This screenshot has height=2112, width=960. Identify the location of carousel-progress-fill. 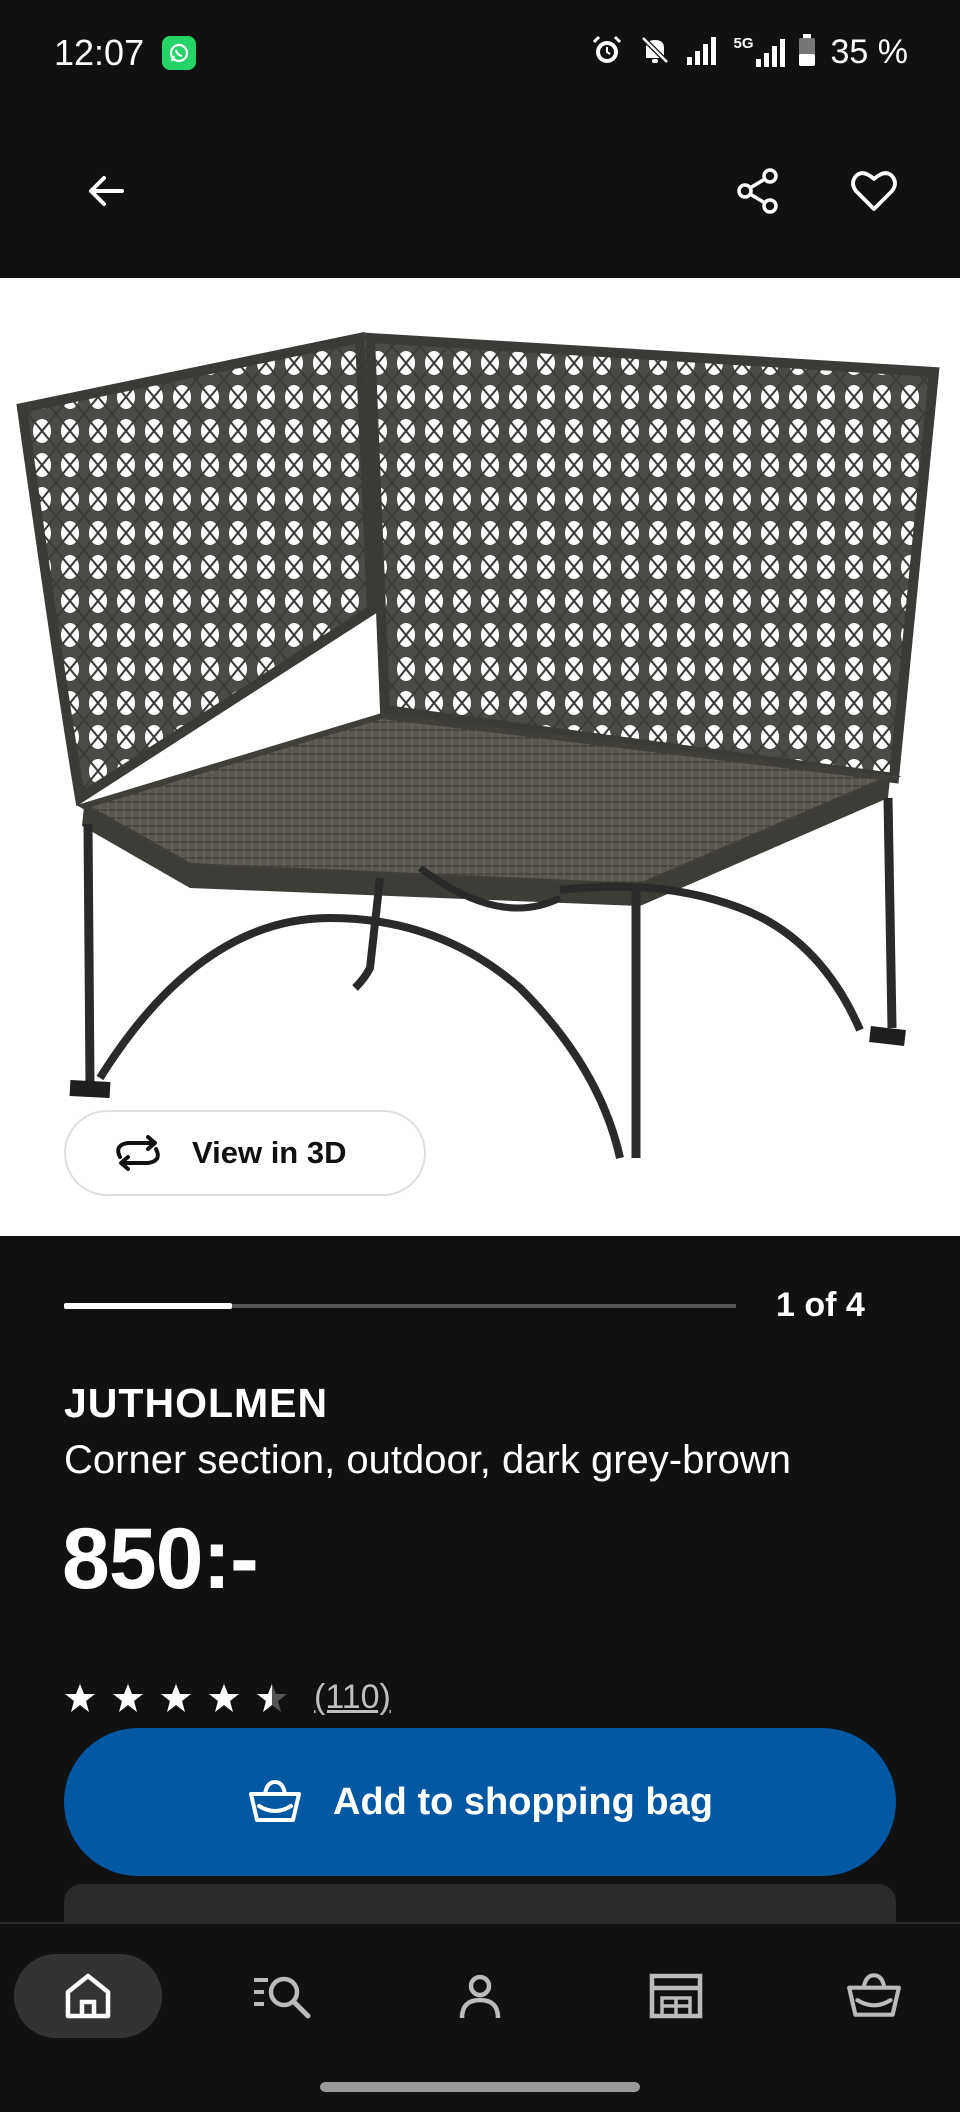
(148, 1306).